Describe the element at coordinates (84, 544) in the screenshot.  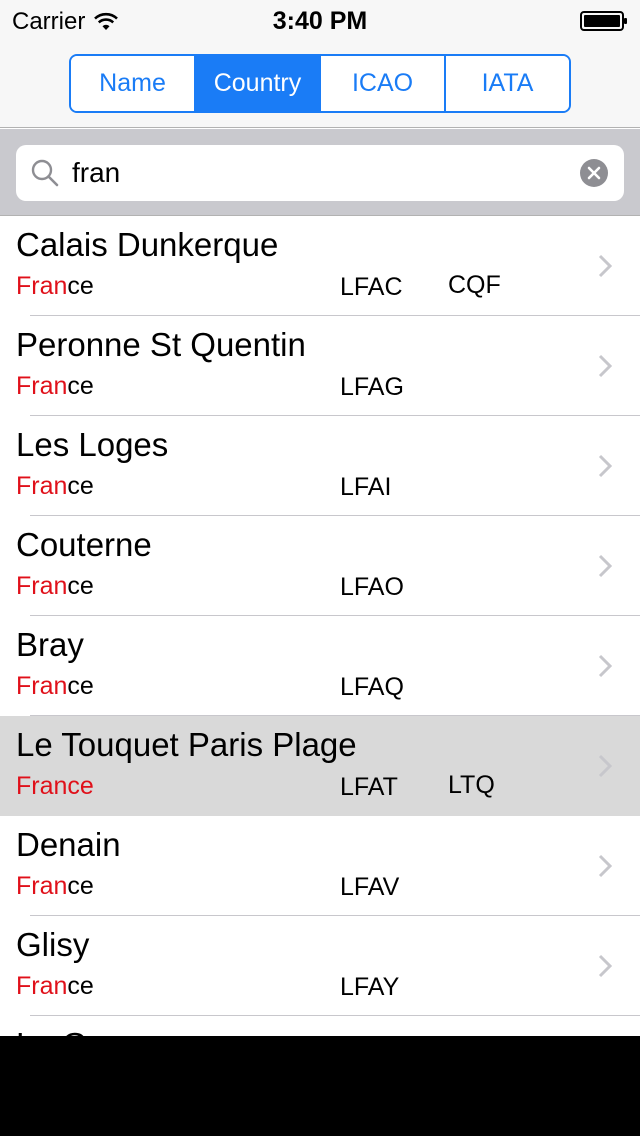
I see `airport-name: Couterne` at that location.